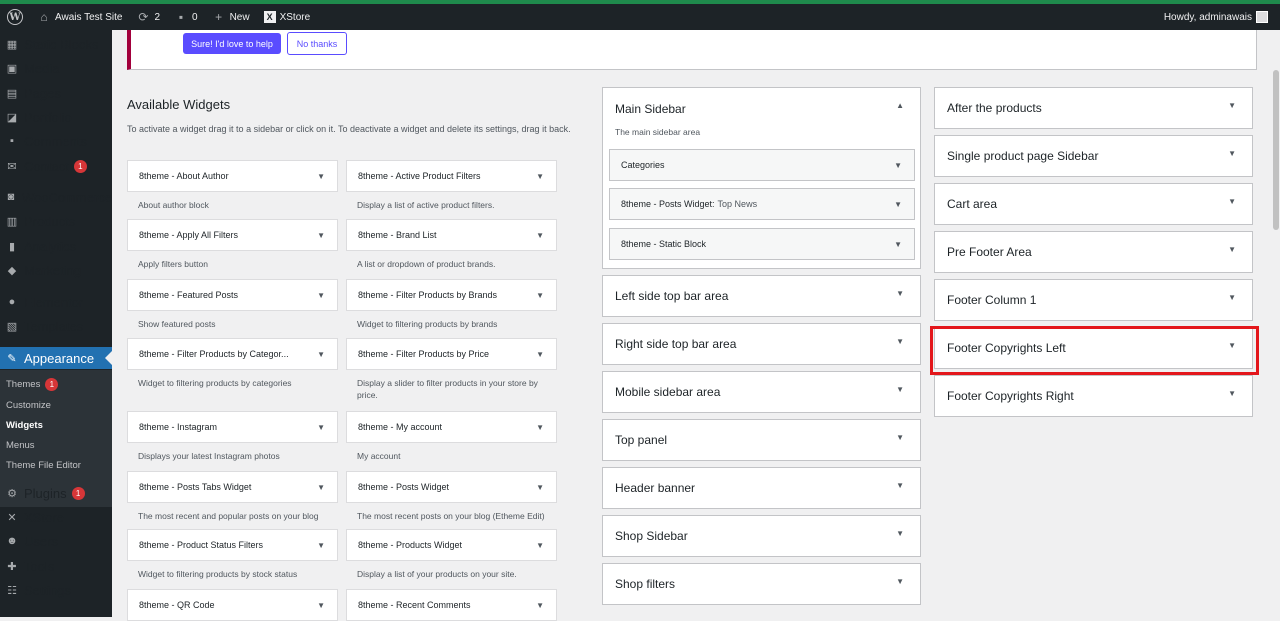  I want to click on widget-area: Pre Footer Area ▼, so click(1093, 252).